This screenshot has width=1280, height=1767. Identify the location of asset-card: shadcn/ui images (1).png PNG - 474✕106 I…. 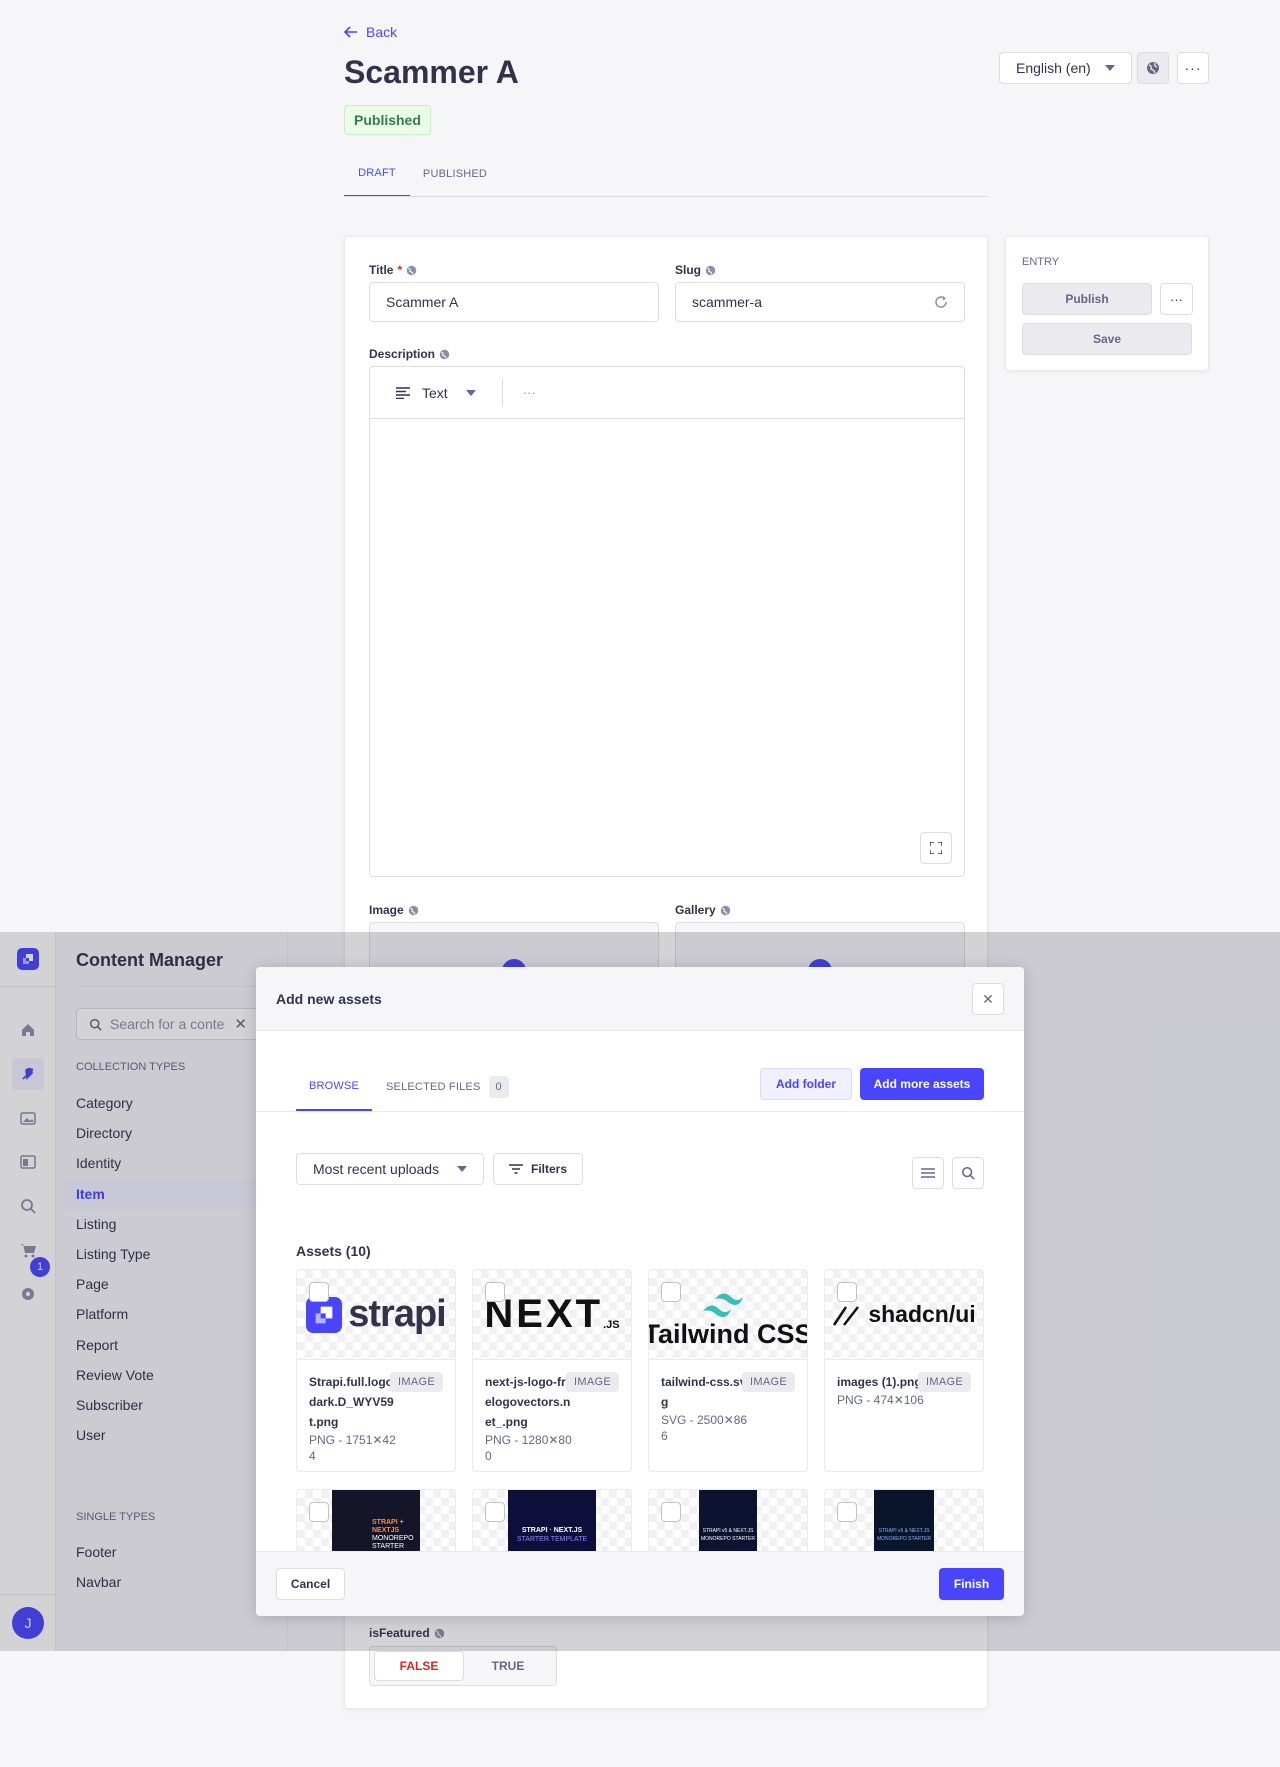
(904, 1370).